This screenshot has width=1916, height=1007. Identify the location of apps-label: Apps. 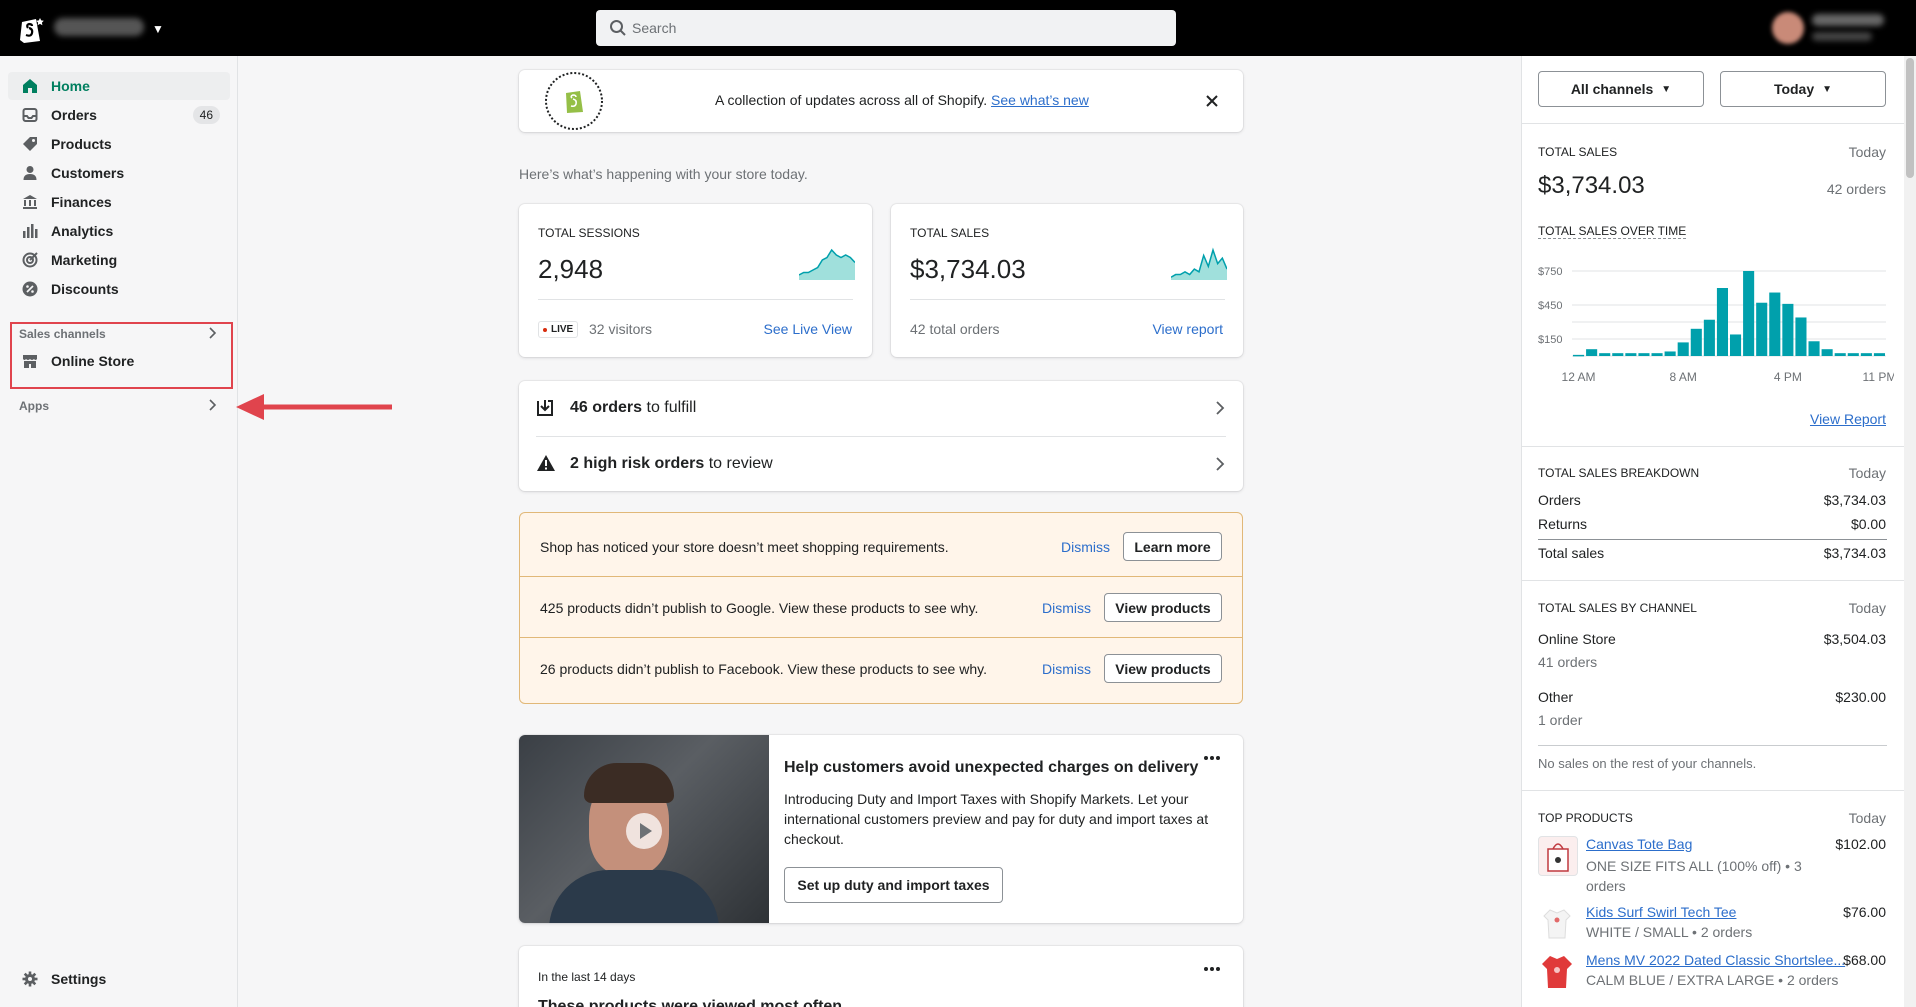
(34, 406).